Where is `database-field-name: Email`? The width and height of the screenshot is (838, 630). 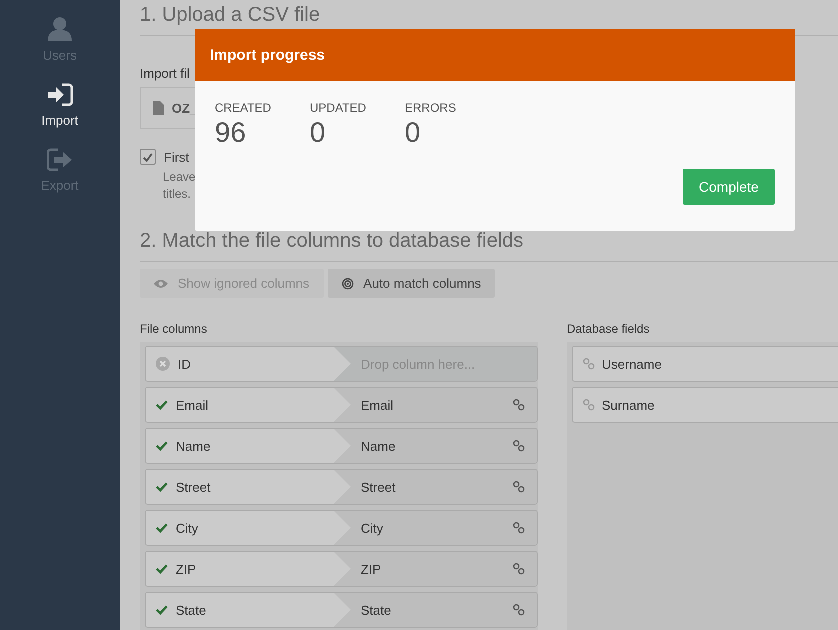
database-field-name: Email is located at coordinates (377, 405).